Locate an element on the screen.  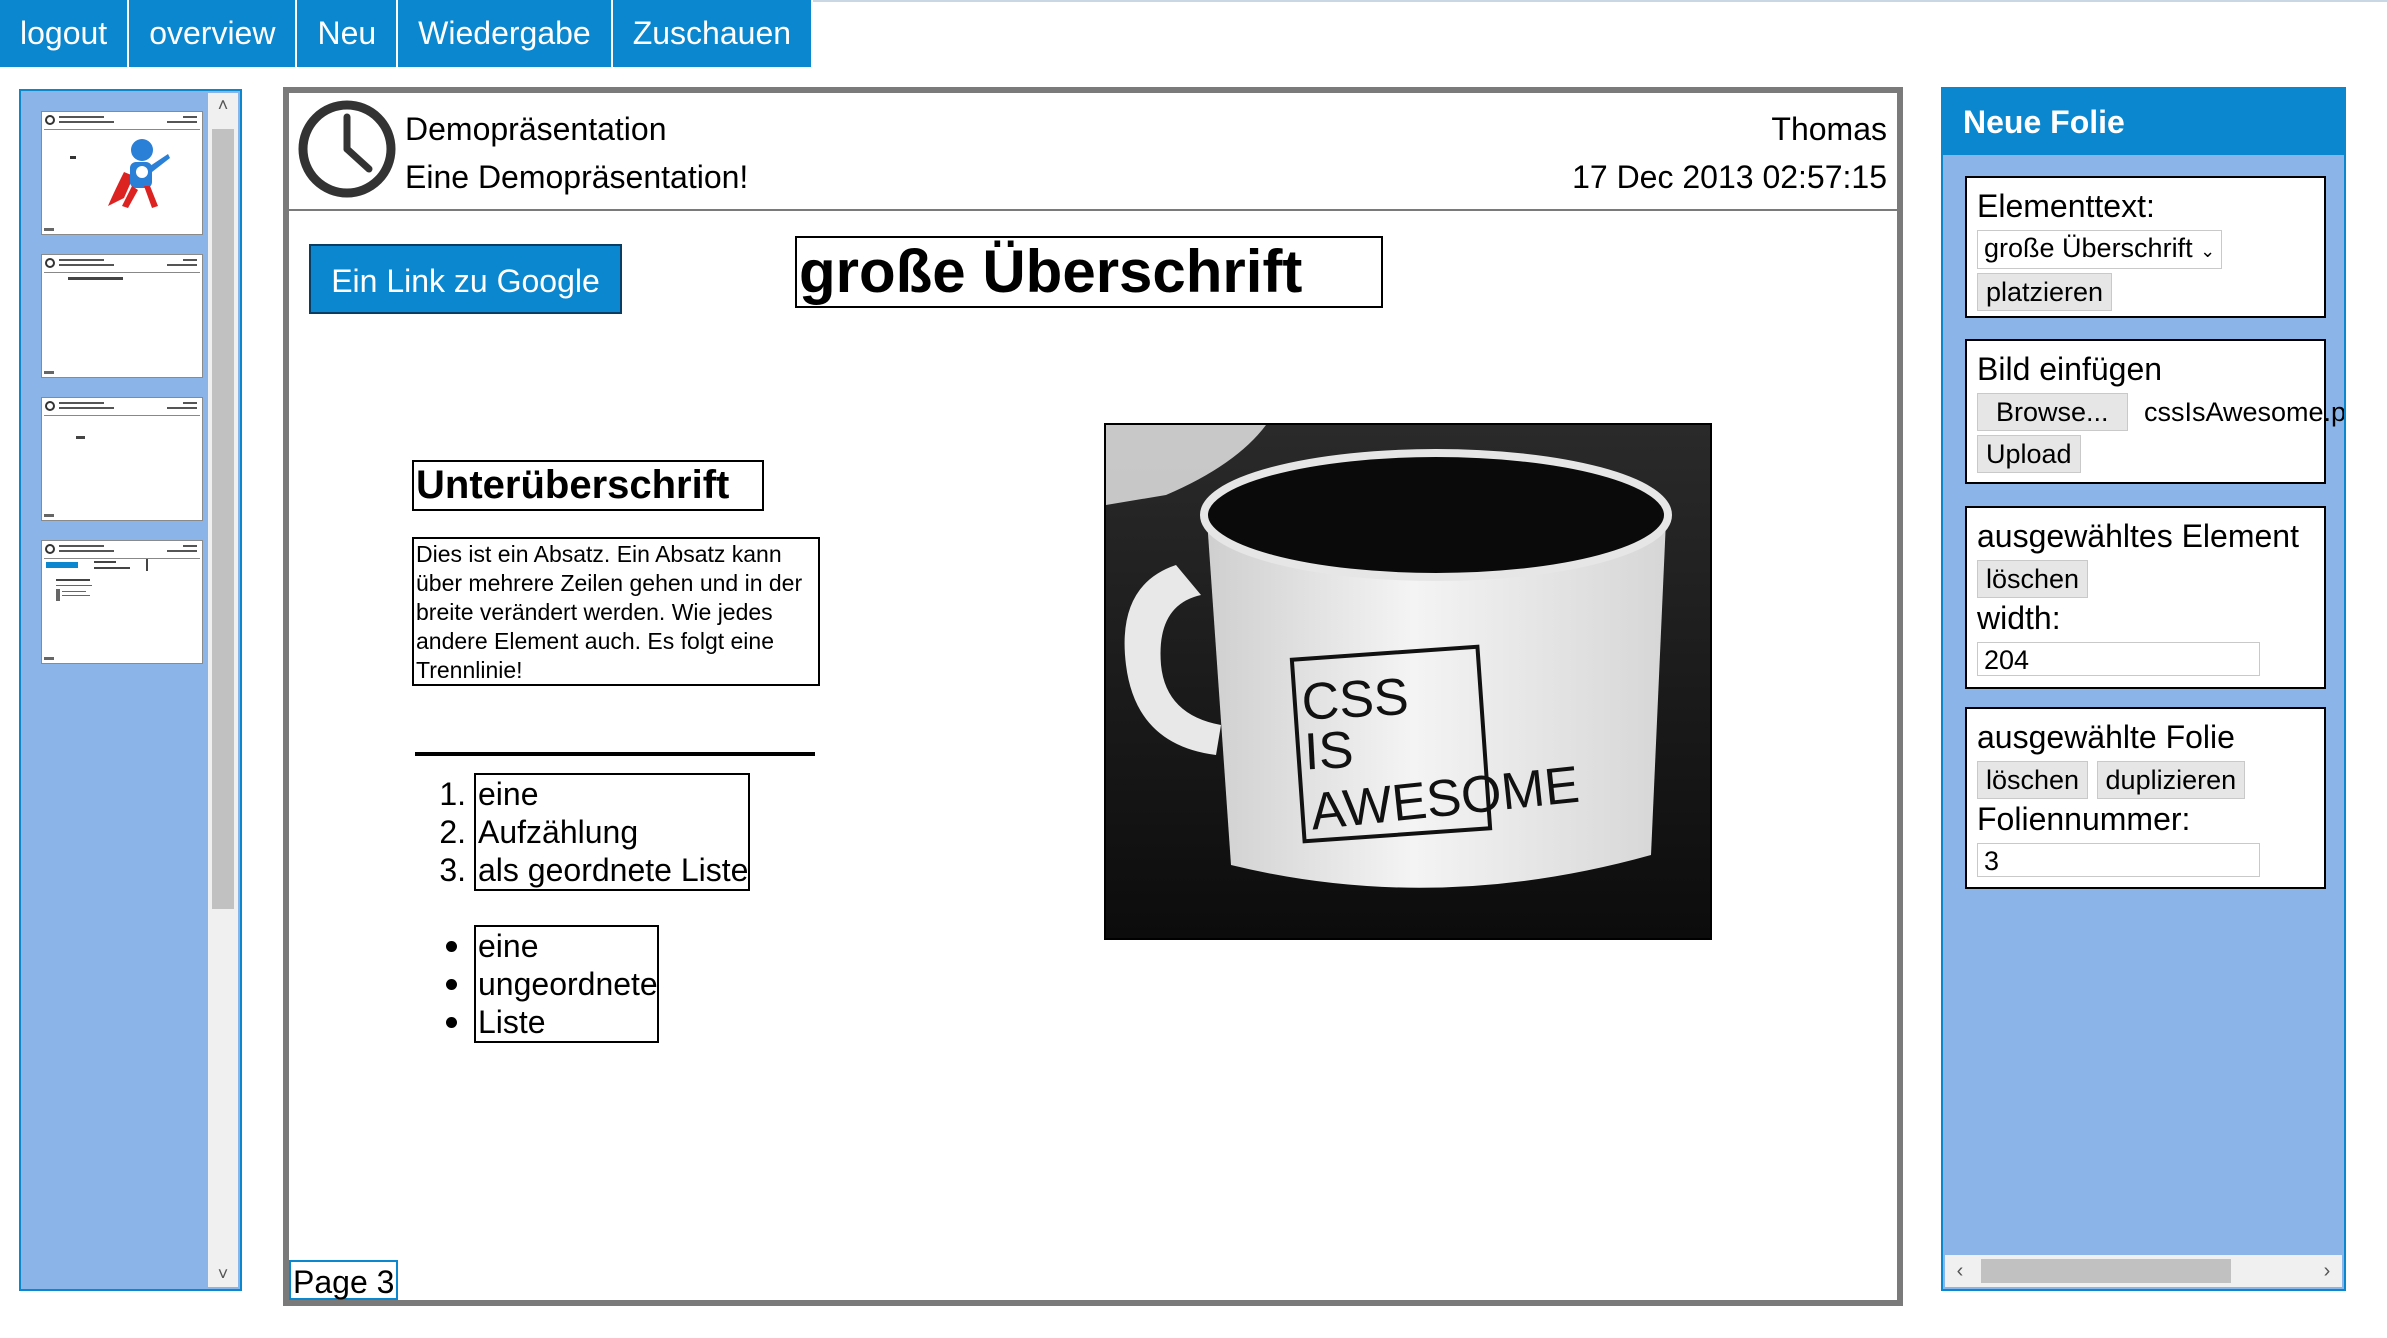
slide-heading: große Überschrift is located at coordinates (1089, 272).